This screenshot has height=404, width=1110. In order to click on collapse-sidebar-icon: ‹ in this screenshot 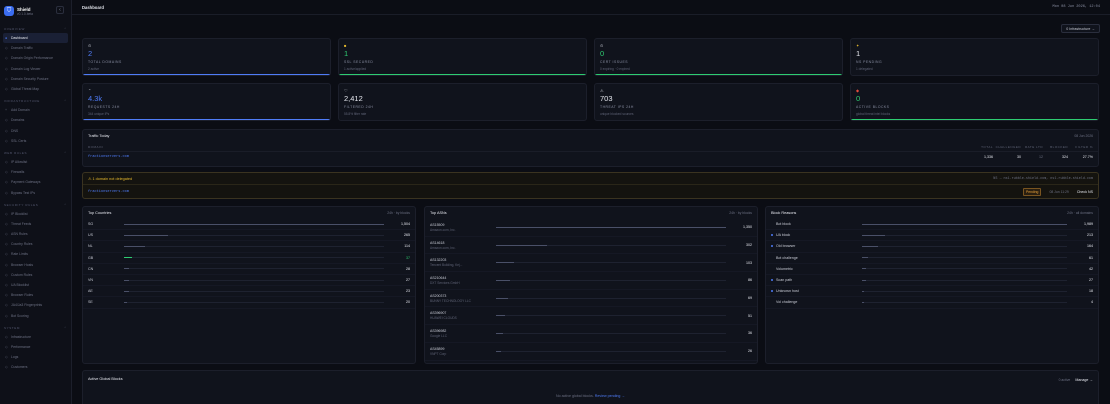, I will do `click(60, 10)`.